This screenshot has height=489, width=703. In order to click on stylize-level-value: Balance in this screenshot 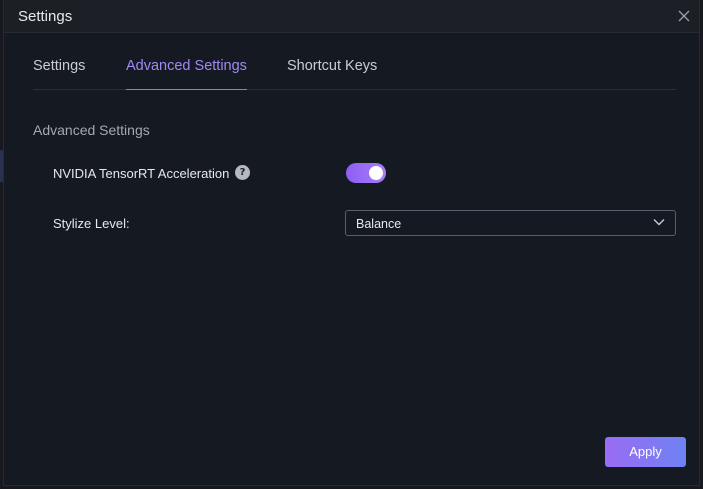, I will do `click(379, 224)`.